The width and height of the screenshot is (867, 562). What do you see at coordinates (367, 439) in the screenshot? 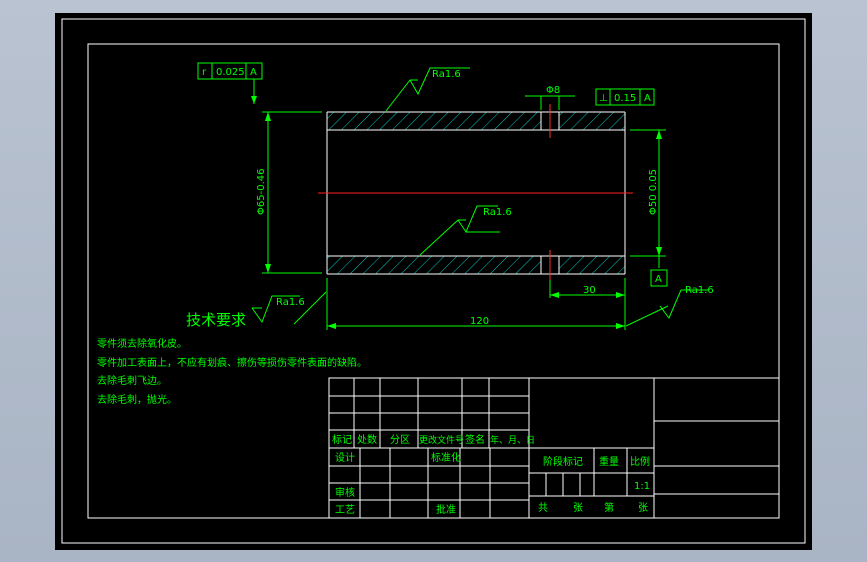
I see `tb-count: 处数` at bounding box center [367, 439].